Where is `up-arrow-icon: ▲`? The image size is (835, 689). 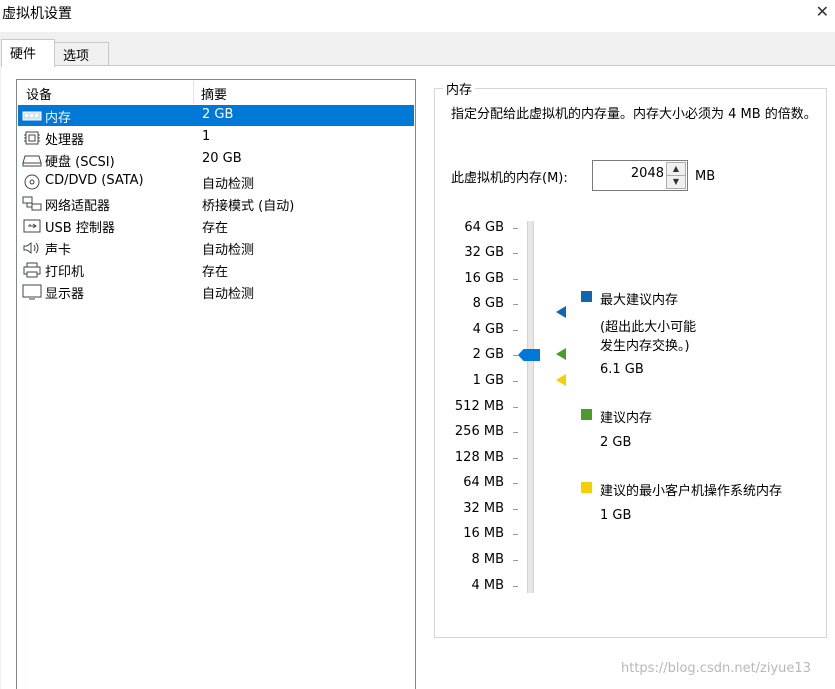
up-arrow-icon: ▲ is located at coordinates (676, 168).